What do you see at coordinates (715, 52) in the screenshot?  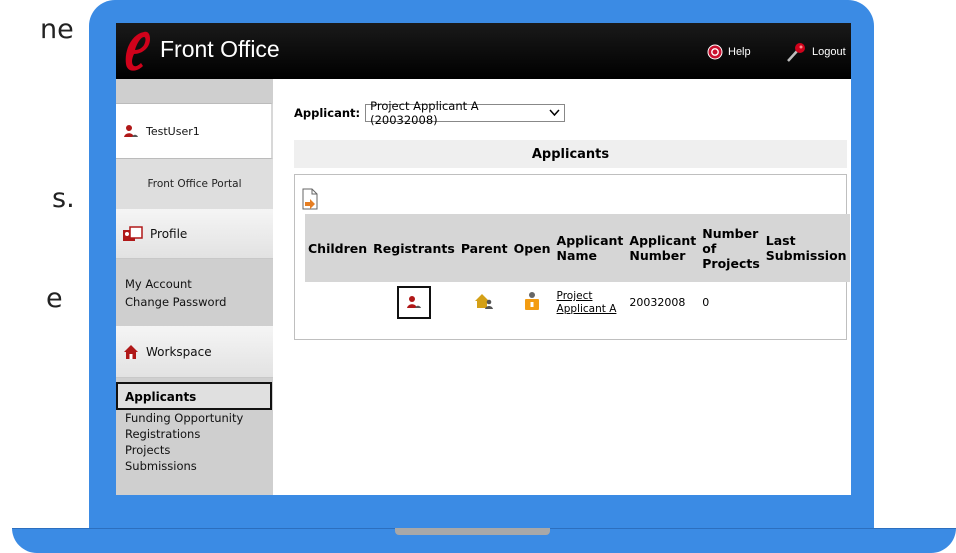 I see `help-icon` at bounding box center [715, 52].